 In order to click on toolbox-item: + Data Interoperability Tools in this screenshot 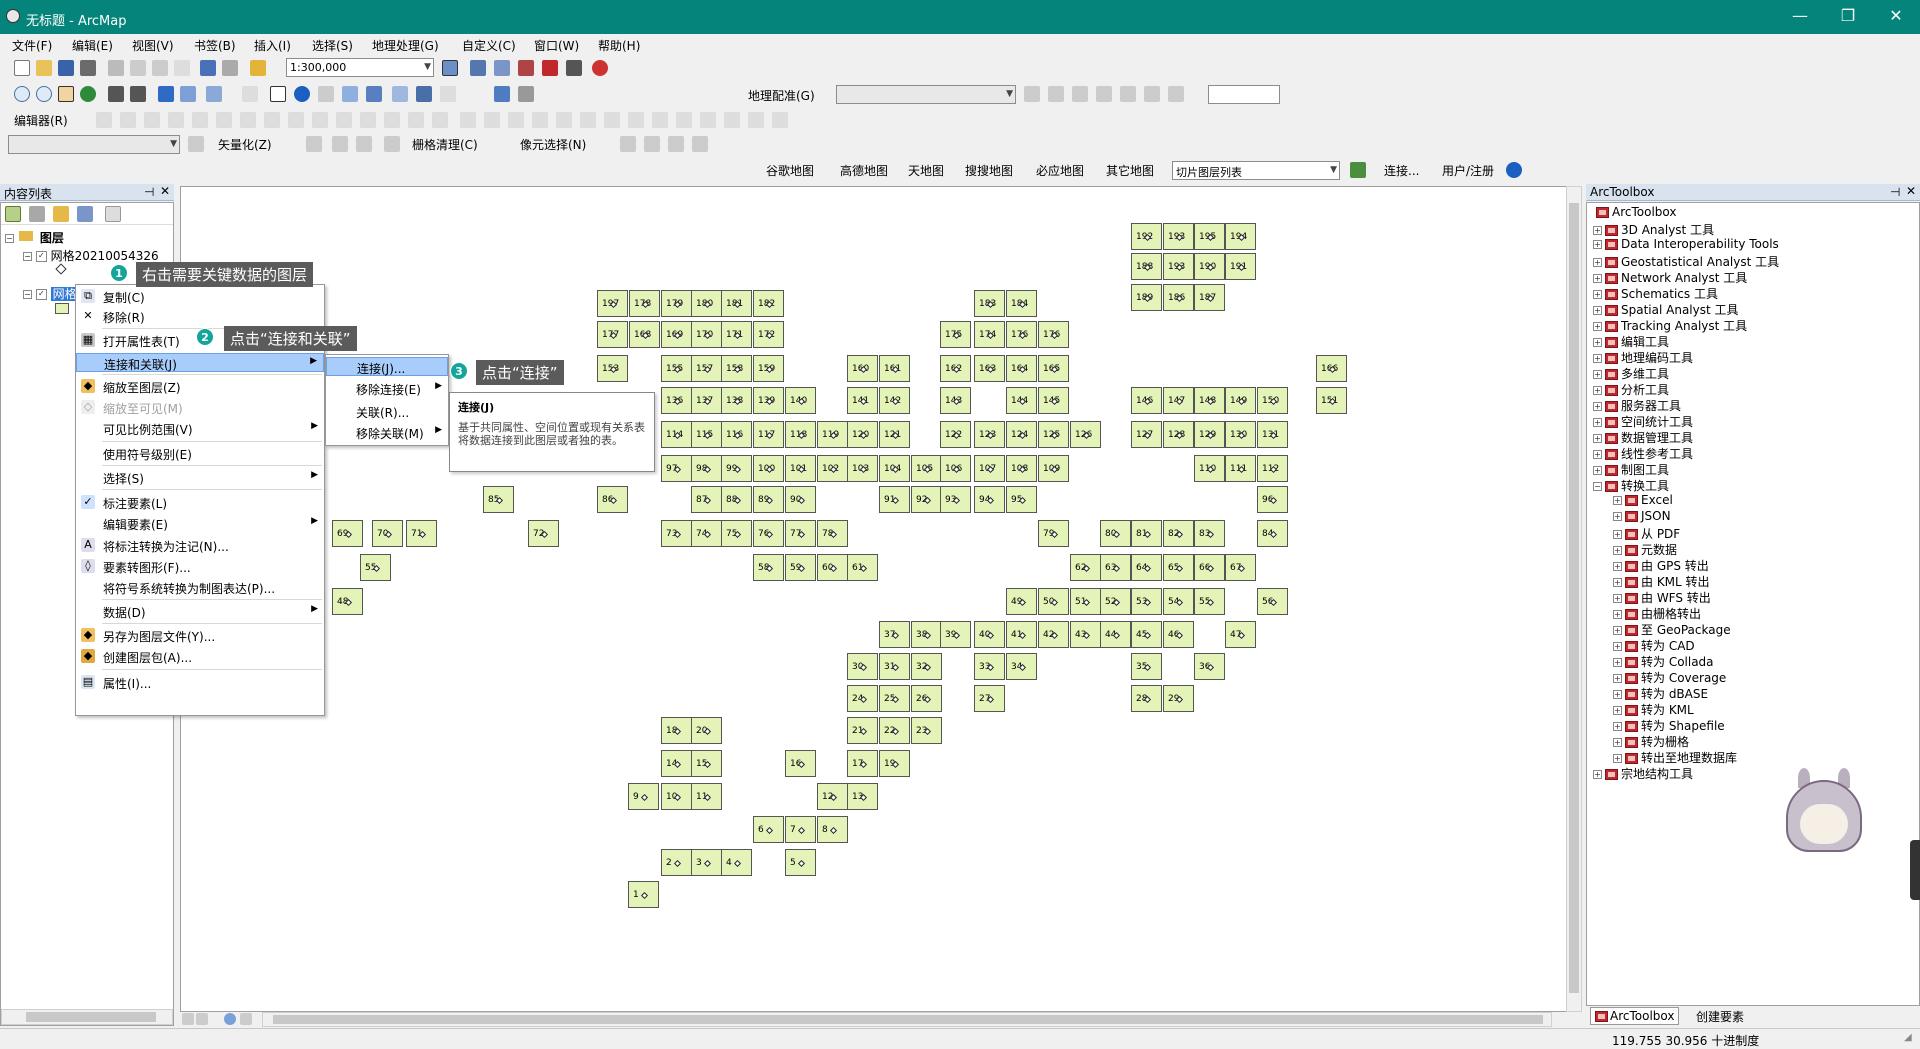, I will do `click(1686, 244)`.